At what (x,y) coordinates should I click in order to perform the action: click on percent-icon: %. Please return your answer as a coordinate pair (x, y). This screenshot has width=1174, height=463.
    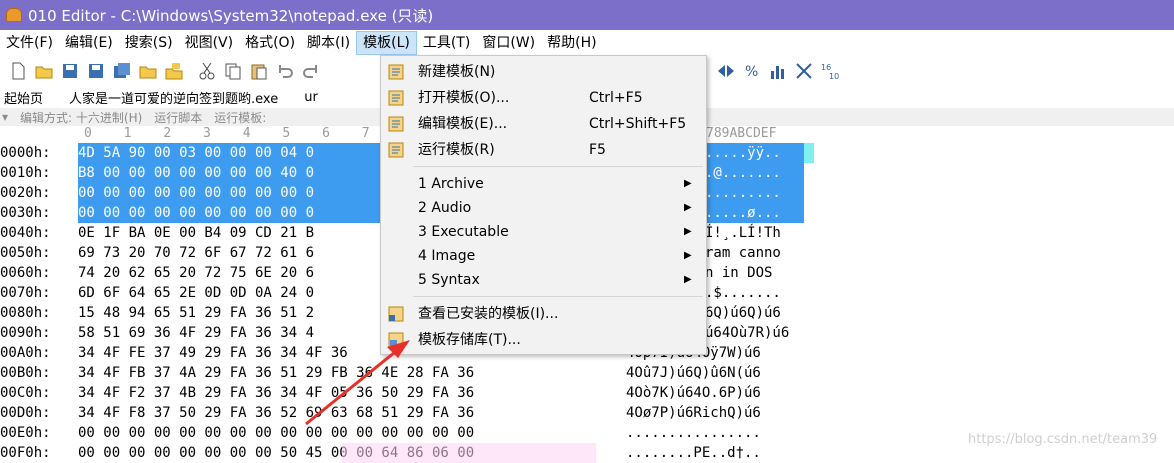
    Looking at the image, I should click on (752, 71).